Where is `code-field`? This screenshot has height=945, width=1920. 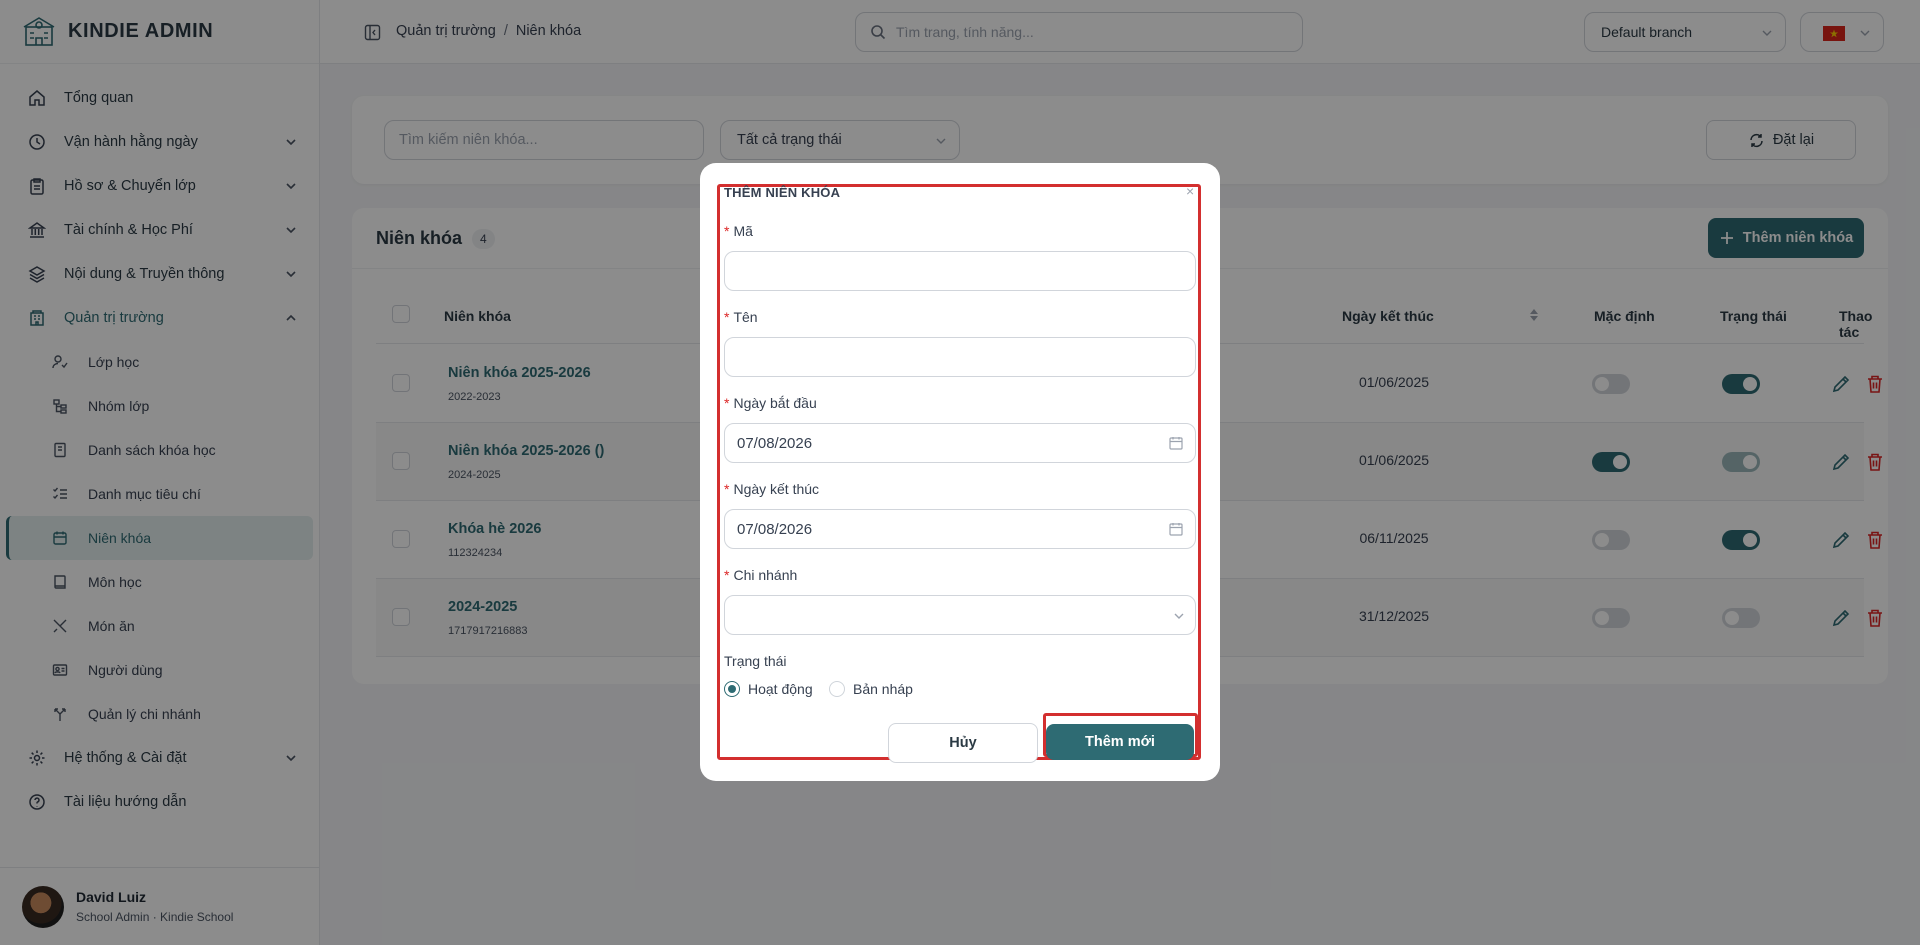
code-field is located at coordinates (960, 271).